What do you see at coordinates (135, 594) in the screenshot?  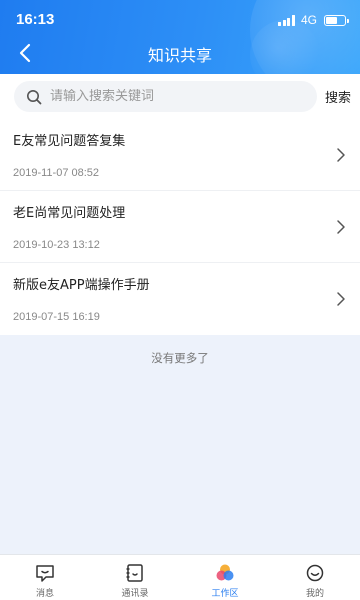 I see `tab-label: 通讯录` at bounding box center [135, 594].